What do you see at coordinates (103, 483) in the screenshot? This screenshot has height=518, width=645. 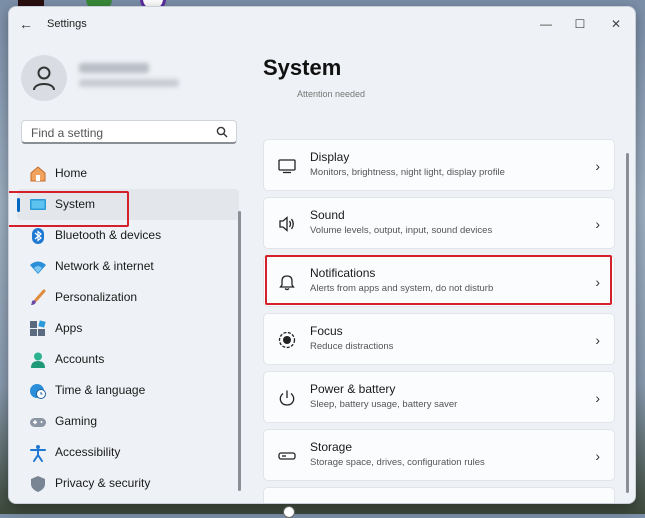 I see `sidebar-item-label: Privacy & security` at bounding box center [103, 483].